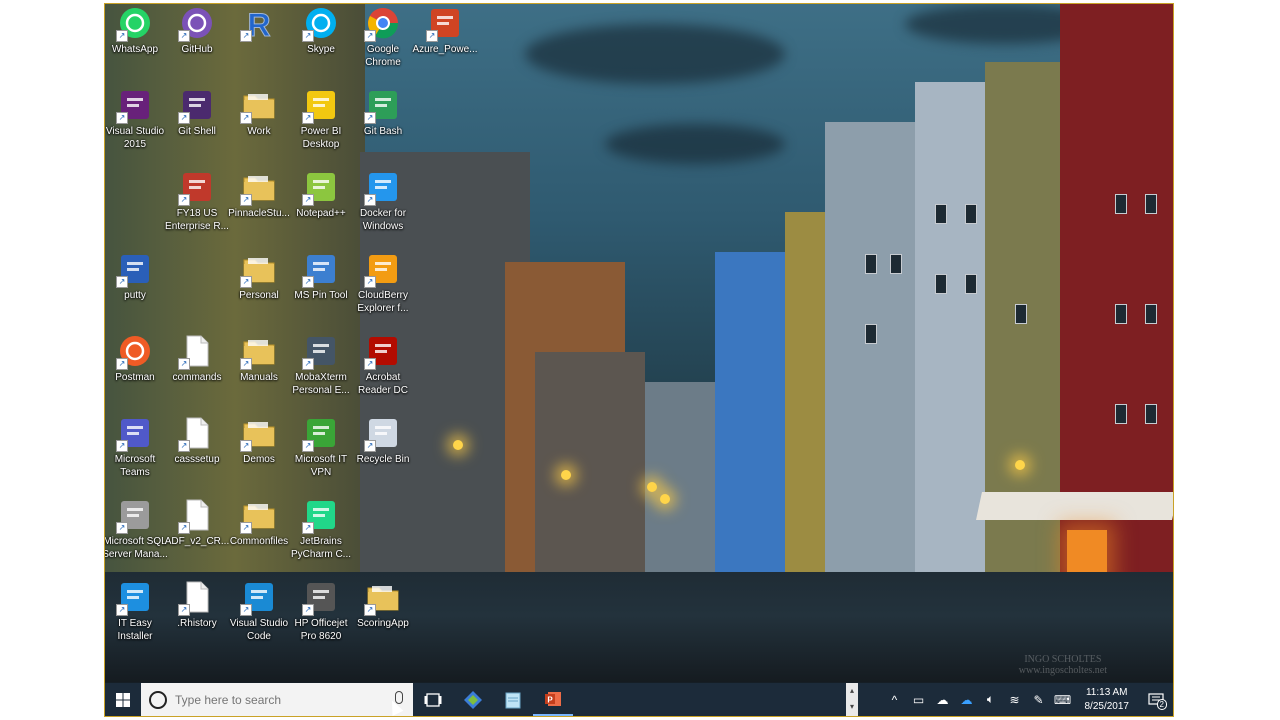 This screenshot has width=1280, height=720. I want to click on desktop-icon-postman-icon: ↗ Postman, so click(137, 359).